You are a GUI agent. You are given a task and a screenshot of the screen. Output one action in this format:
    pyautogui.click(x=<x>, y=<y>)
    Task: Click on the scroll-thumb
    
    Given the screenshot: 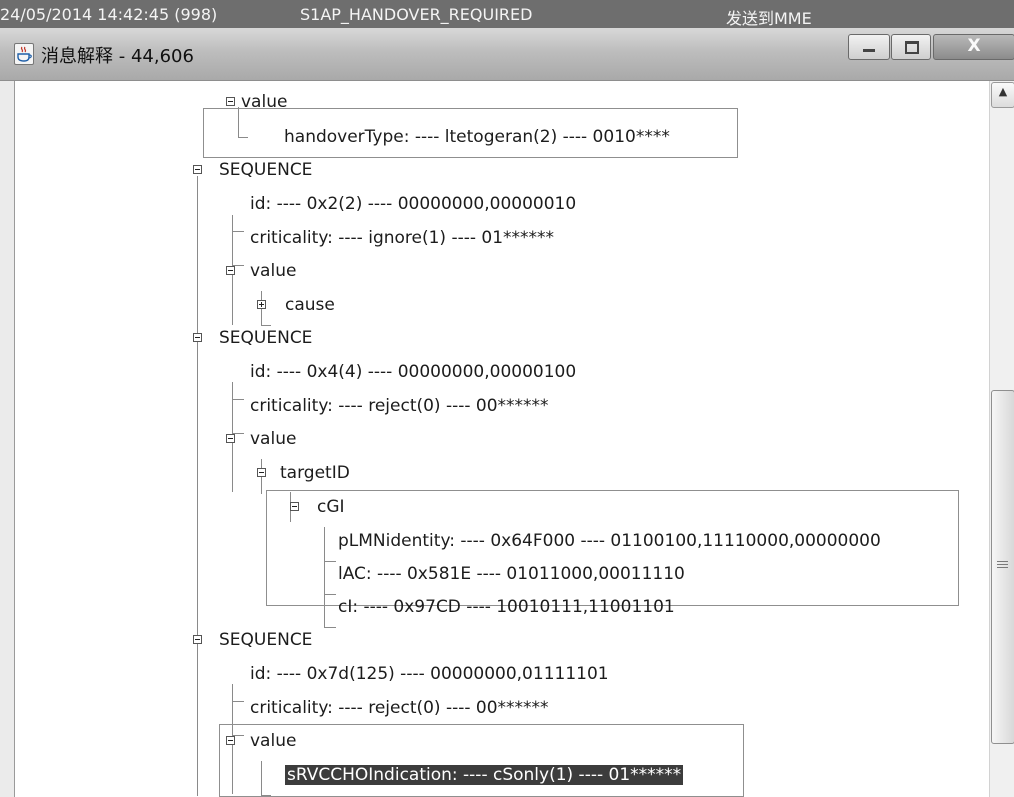 What is the action you would take?
    pyautogui.click(x=1002, y=567)
    